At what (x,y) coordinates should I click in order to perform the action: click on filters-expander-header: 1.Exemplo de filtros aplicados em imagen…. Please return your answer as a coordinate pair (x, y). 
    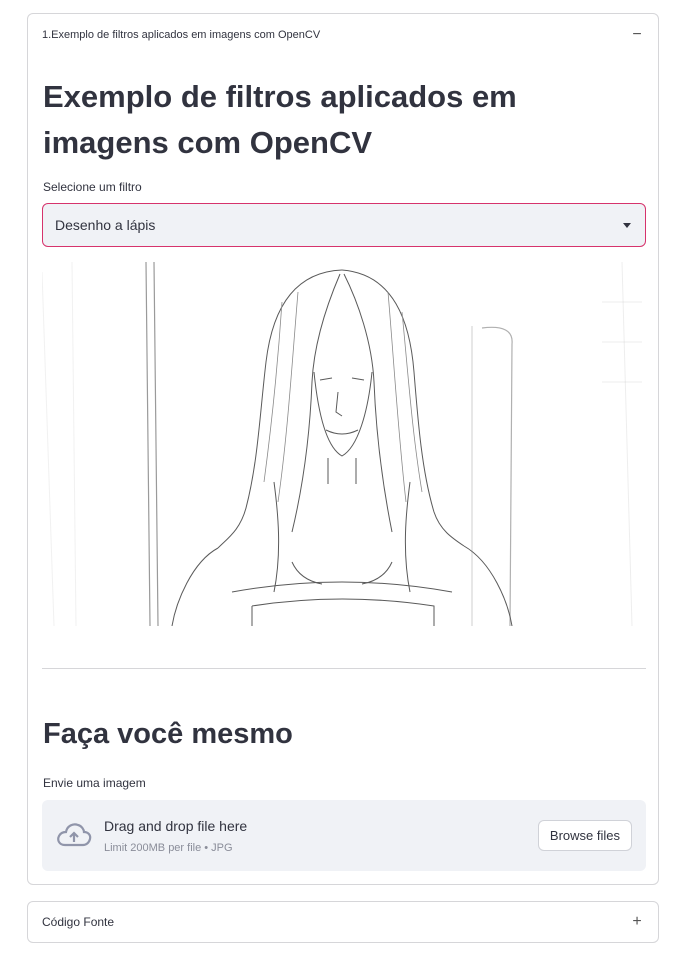
    Looking at the image, I should click on (343, 35).